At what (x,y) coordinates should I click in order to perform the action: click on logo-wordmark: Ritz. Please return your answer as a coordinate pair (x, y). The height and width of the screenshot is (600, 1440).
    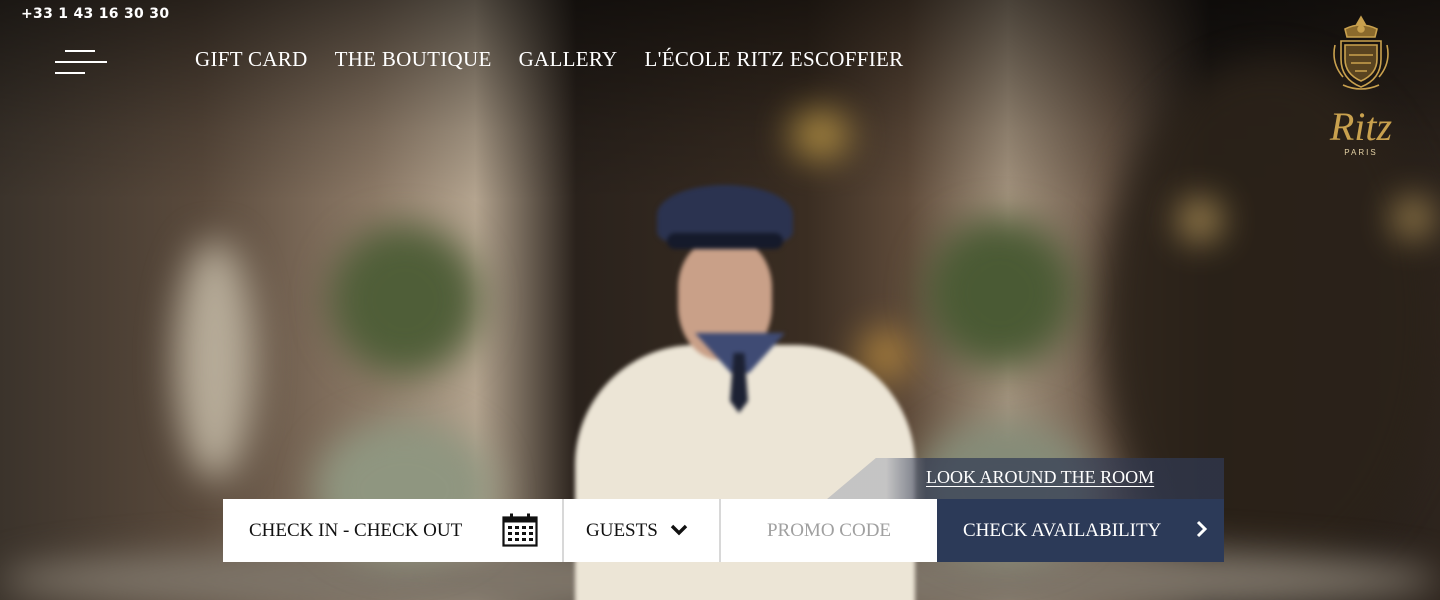
    Looking at the image, I should click on (1361, 126).